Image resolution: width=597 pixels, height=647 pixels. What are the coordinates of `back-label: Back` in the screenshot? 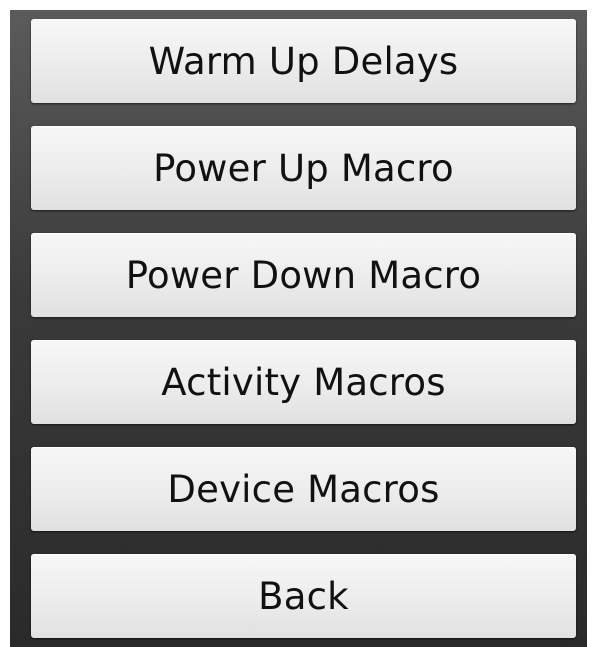 It's located at (303, 596).